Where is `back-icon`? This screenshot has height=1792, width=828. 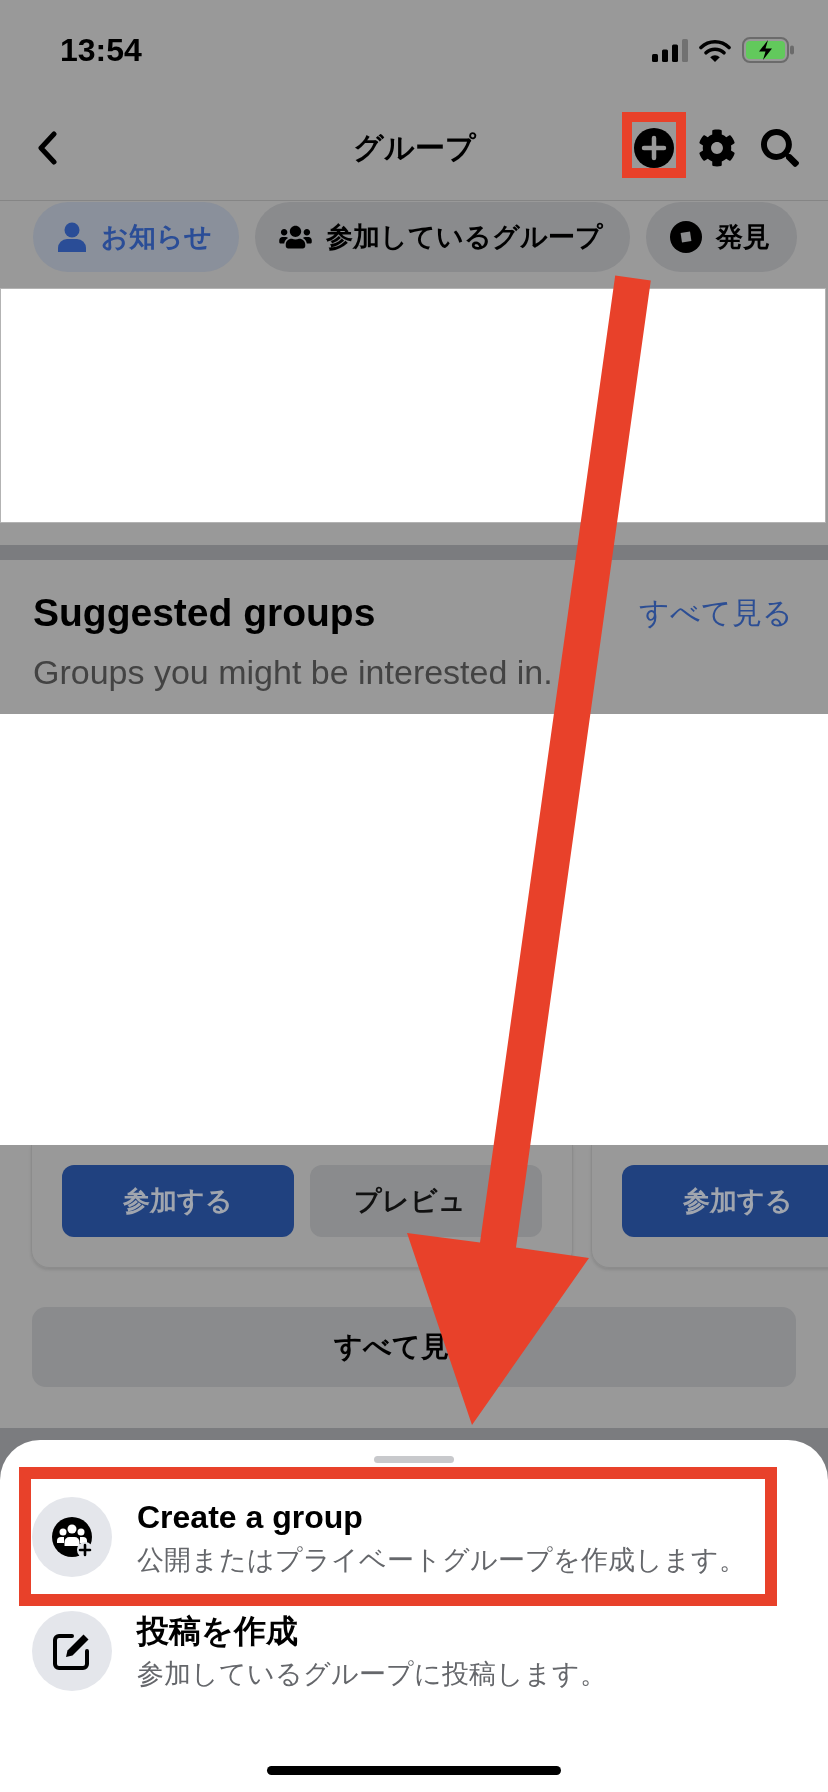 back-icon is located at coordinates (47, 148).